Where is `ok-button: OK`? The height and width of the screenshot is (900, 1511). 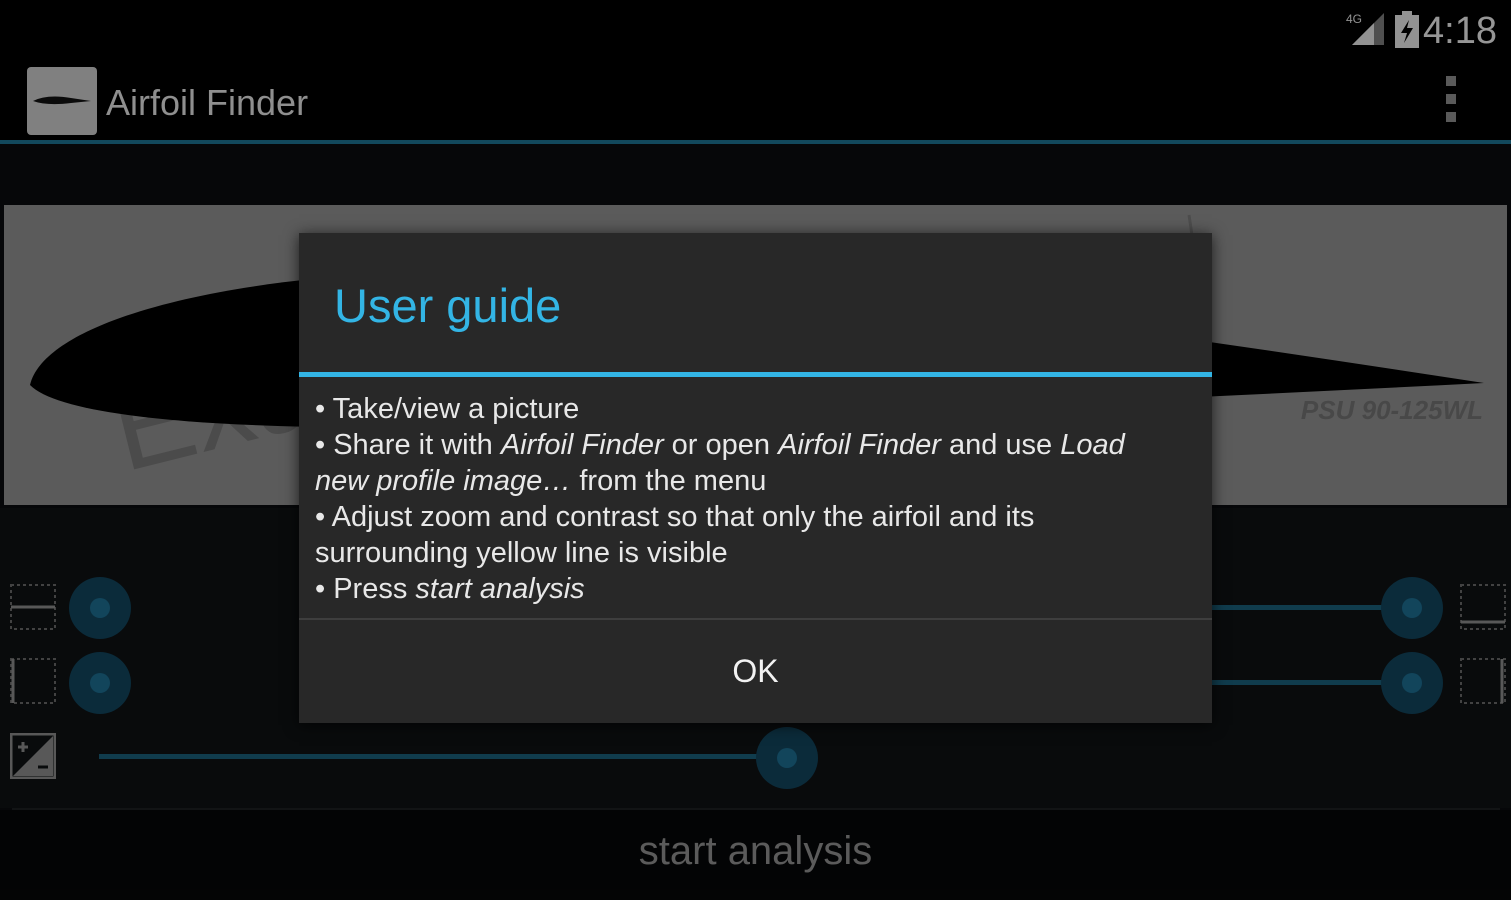
ok-button: OK is located at coordinates (755, 671).